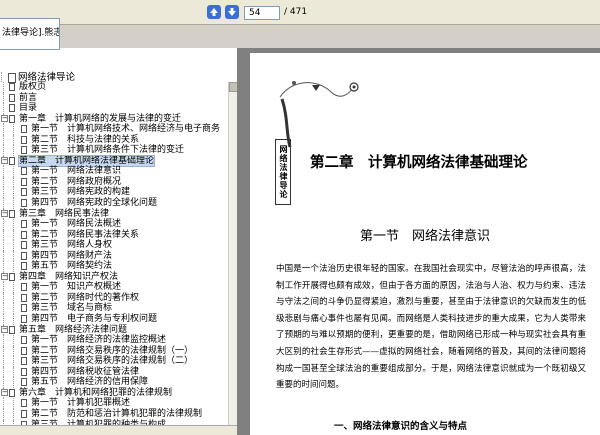 The width and height of the screenshot is (600, 435). I want to click on tree-section-item: 第三节 域名与商标, so click(114, 309).